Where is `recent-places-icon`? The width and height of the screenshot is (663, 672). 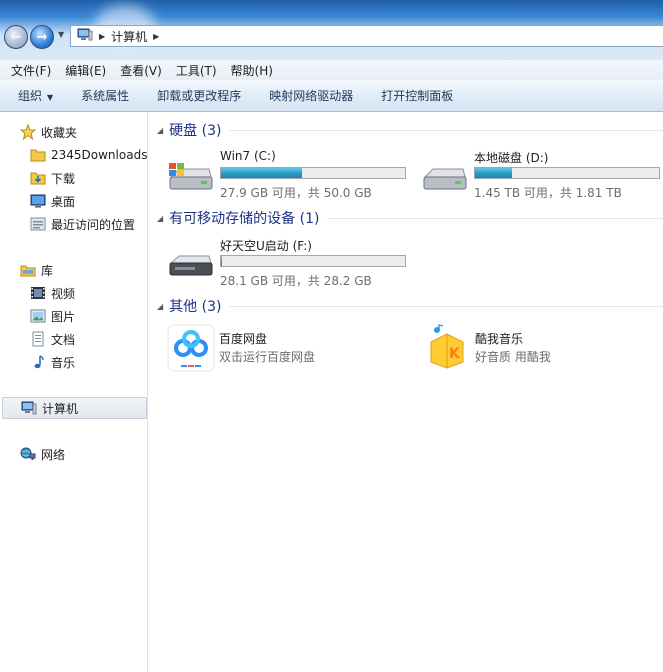
recent-places-icon is located at coordinates (38, 224).